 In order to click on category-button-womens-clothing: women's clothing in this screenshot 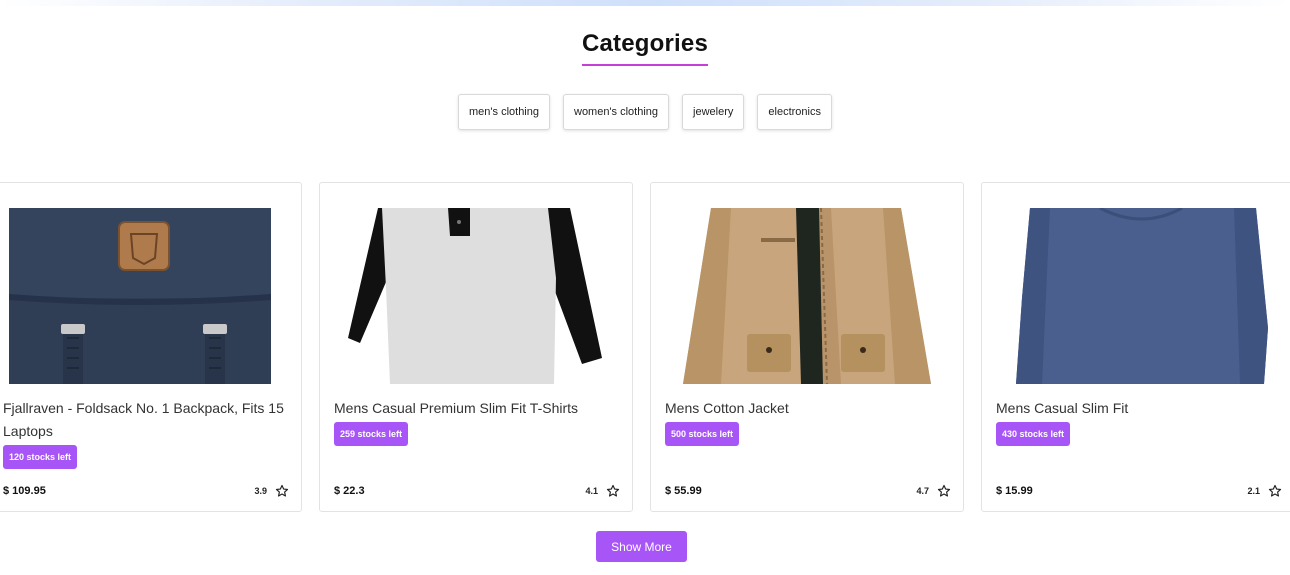, I will do `click(616, 112)`.